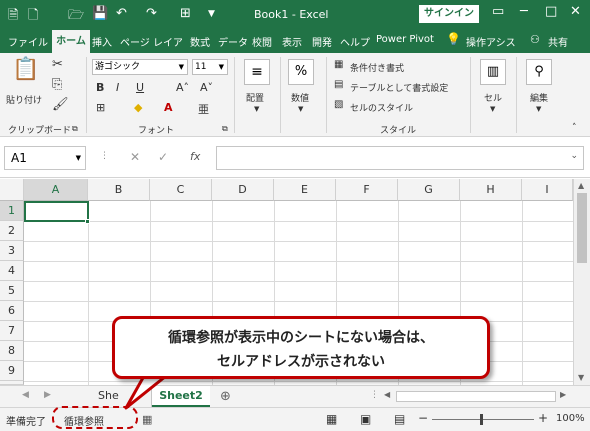  I want to click on insert-function-icon: fx, so click(195, 156).